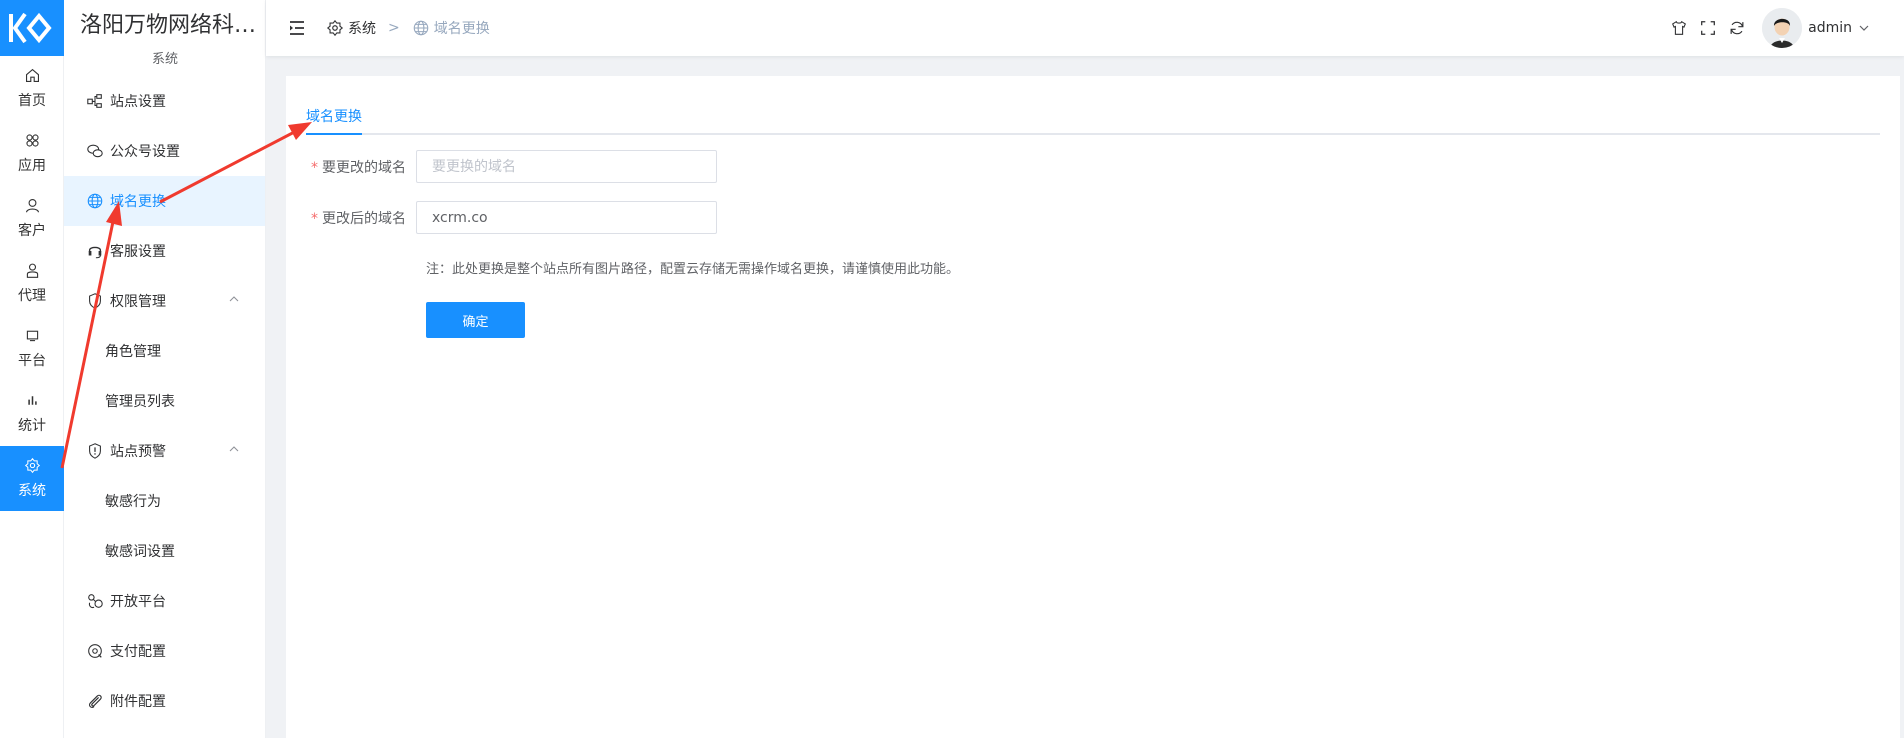  What do you see at coordinates (32, 153) in the screenshot?
I see `rail-item-apps: 应用` at bounding box center [32, 153].